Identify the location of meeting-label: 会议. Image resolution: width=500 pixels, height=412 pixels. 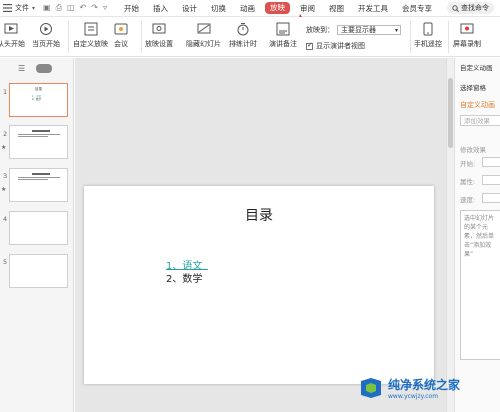
(121, 44).